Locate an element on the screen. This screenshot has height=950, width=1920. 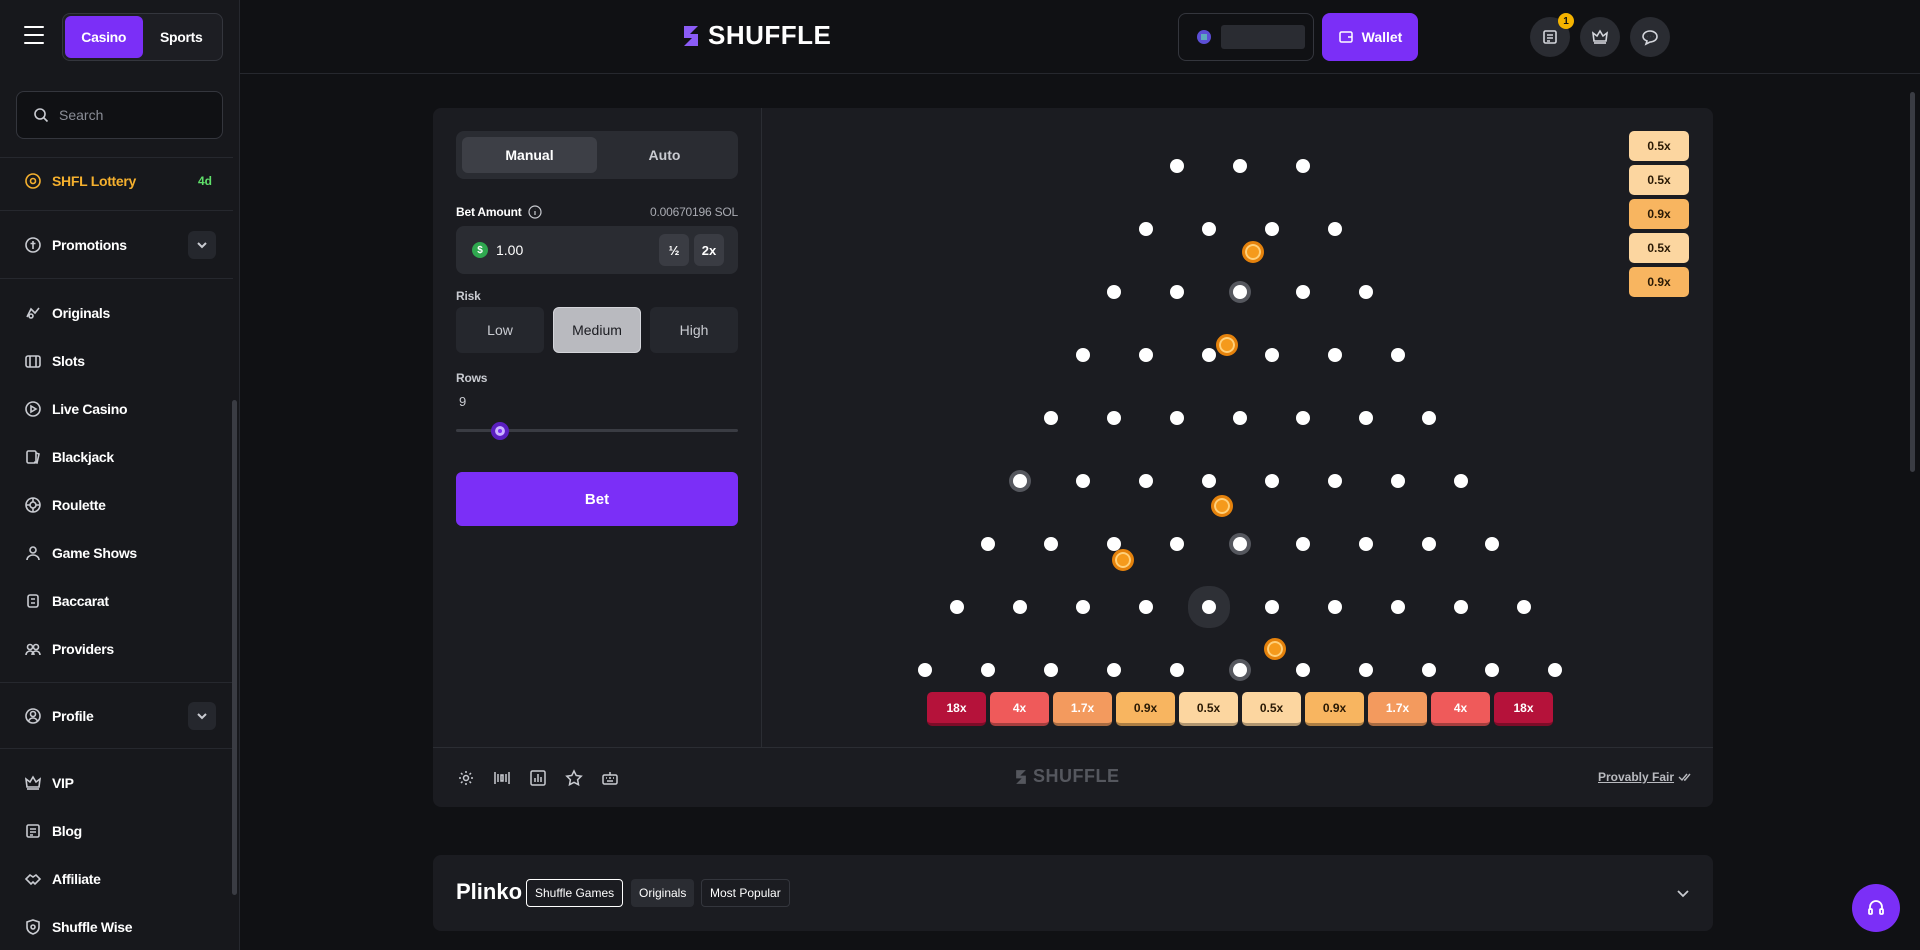
sidebar-item-shuffle-wise: Shuffle Wise is located at coordinates (78, 927).